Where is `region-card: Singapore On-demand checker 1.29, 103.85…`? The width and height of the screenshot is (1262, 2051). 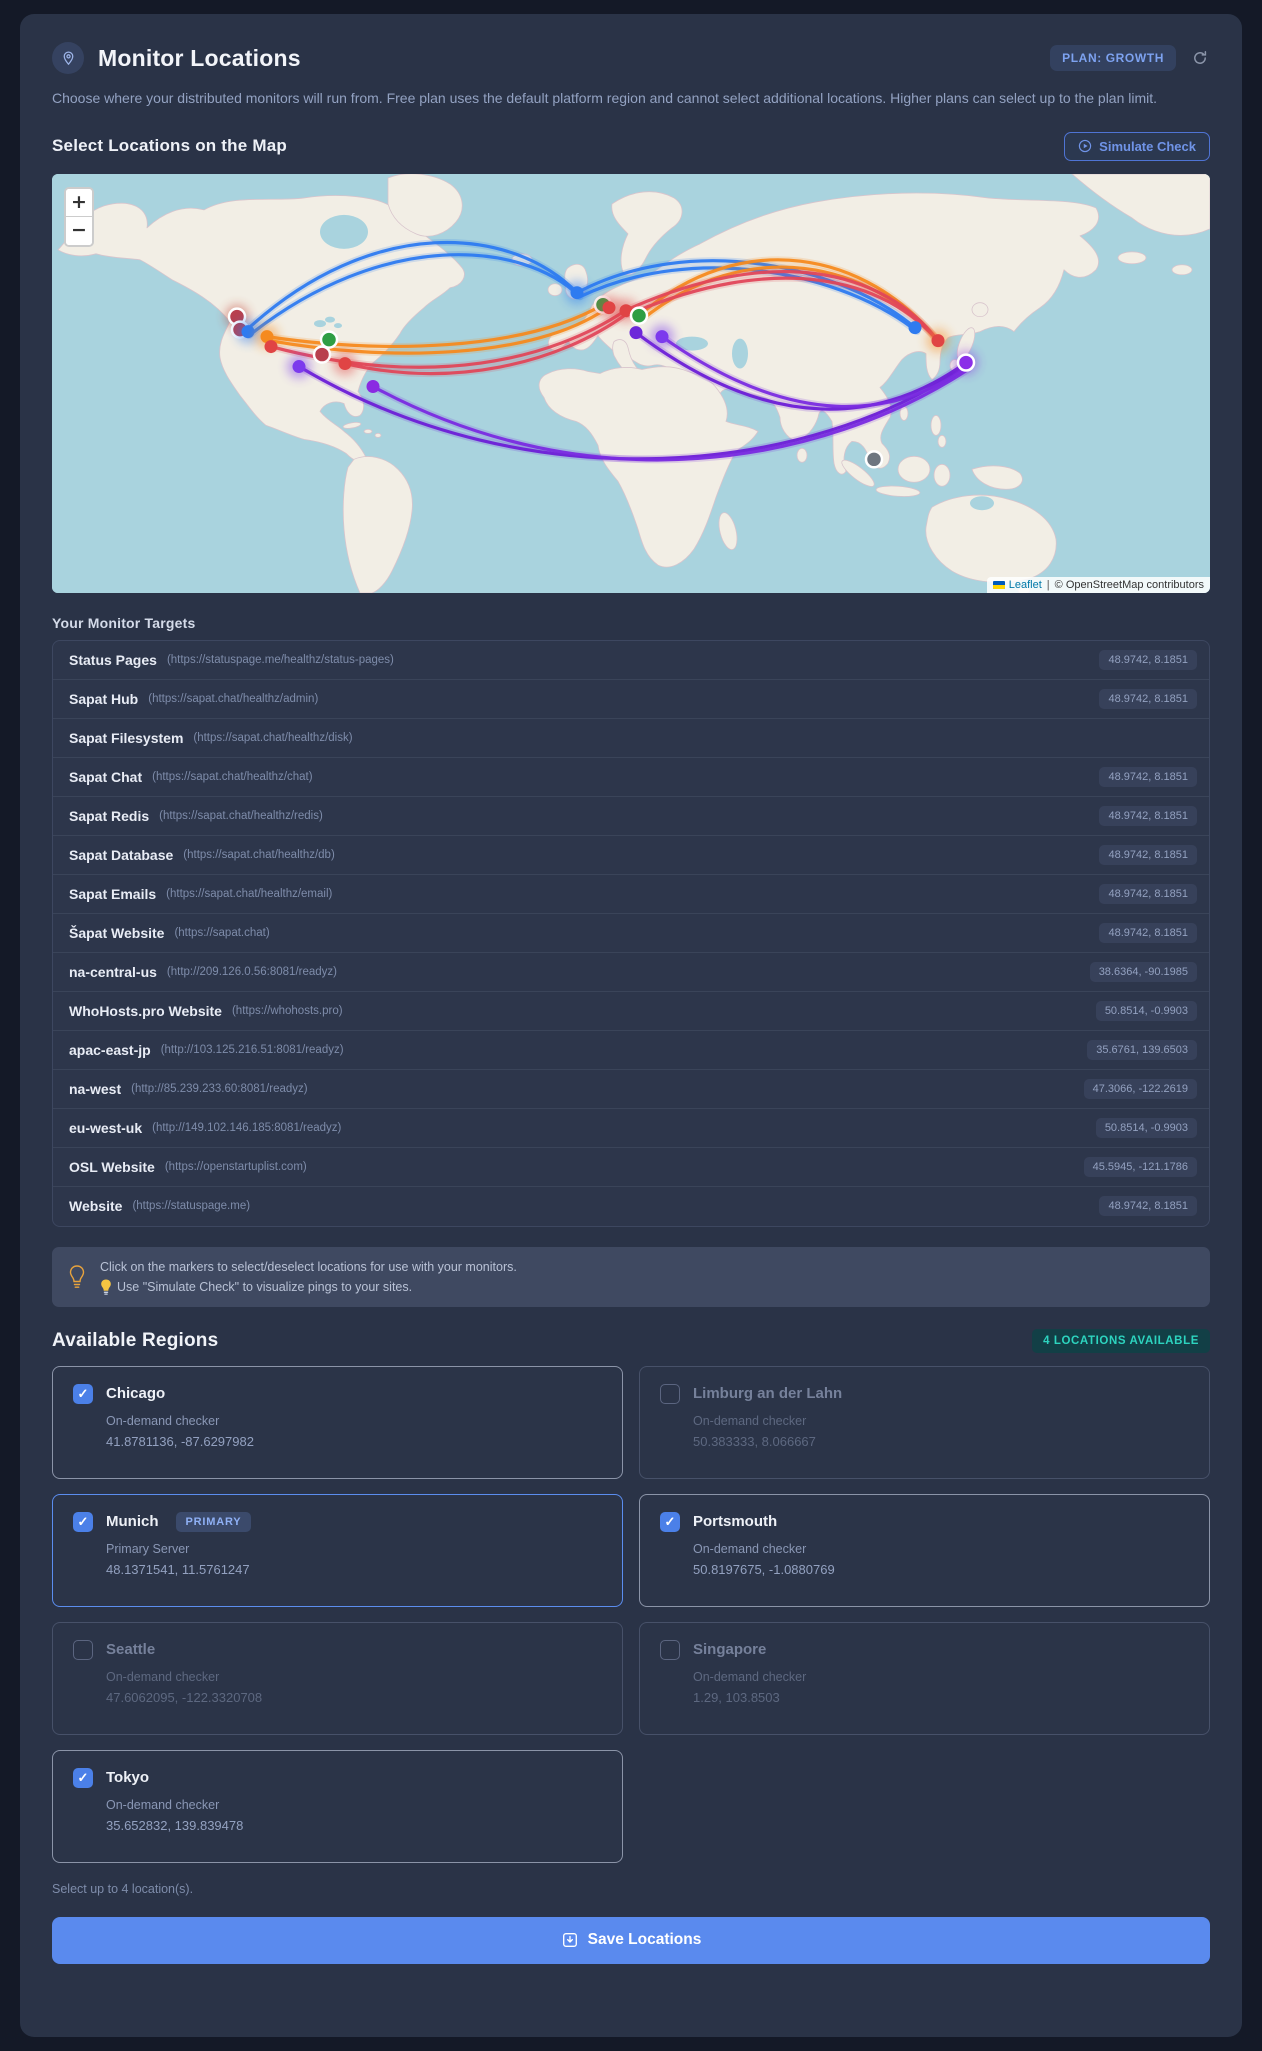 region-card: Singapore On-demand checker 1.29, 103.85… is located at coordinates (924, 1678).